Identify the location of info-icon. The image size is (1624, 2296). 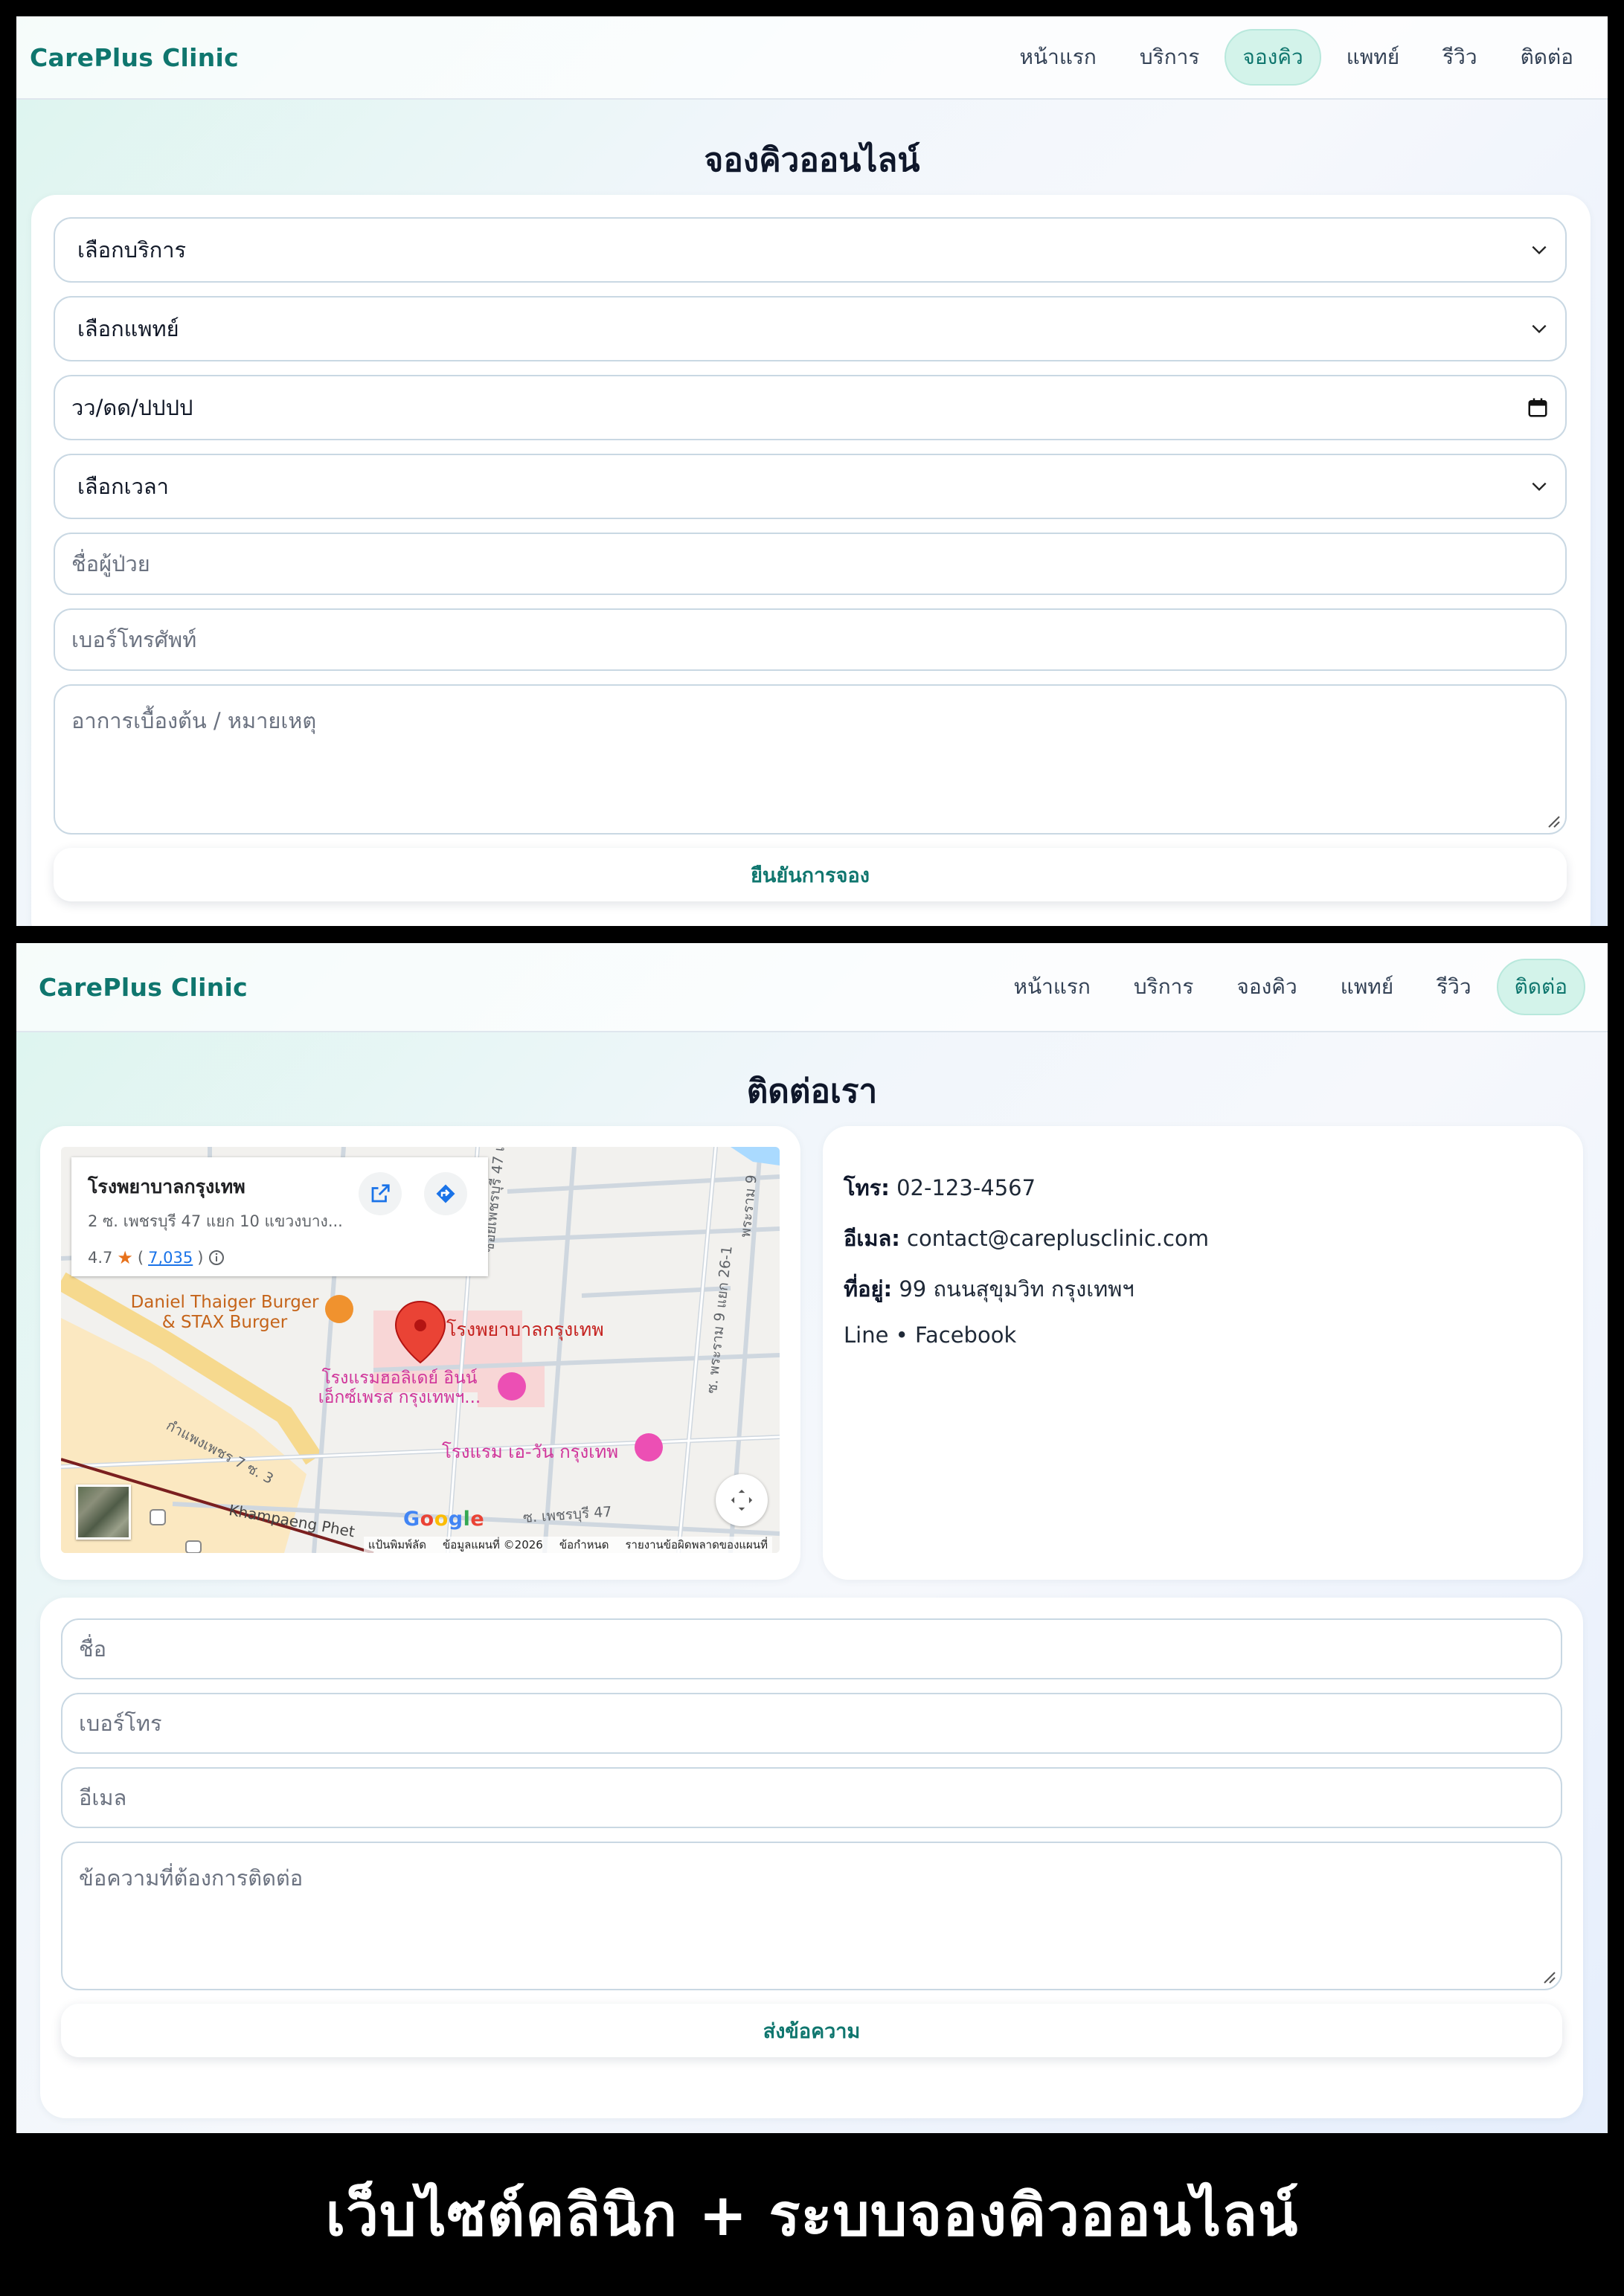
(217, 1258).